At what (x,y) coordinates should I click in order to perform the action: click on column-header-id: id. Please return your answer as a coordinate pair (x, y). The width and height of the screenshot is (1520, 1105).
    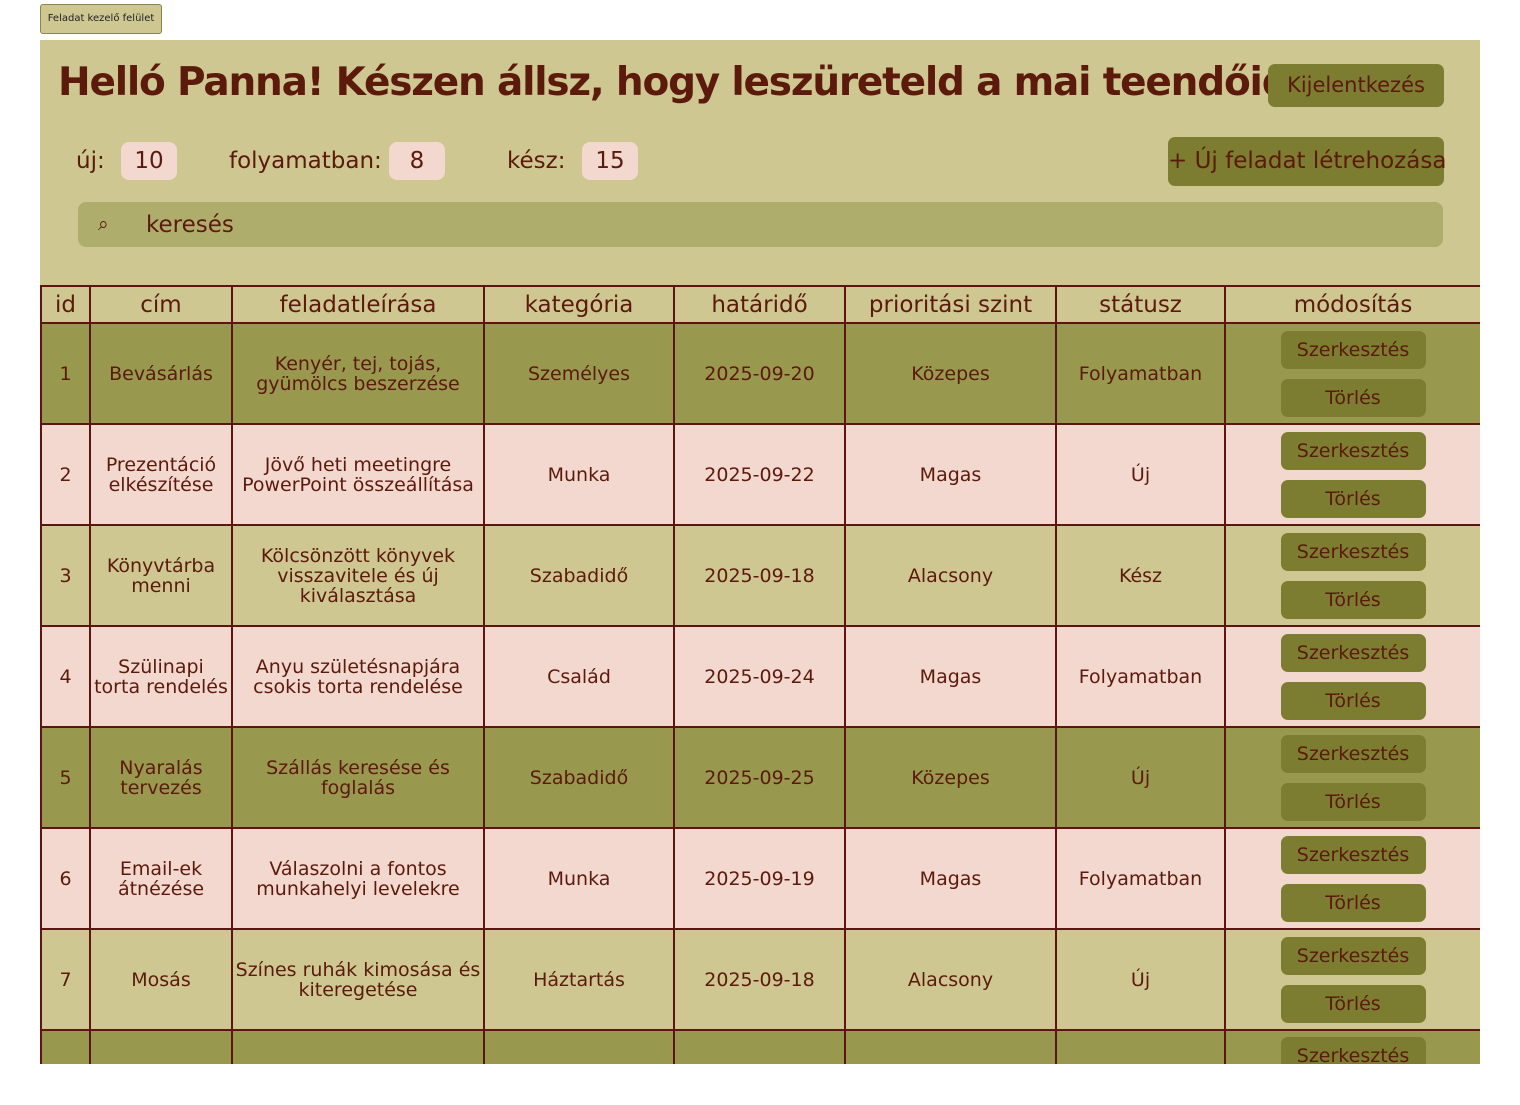
    Looking at the image, I should click on (65, 304).